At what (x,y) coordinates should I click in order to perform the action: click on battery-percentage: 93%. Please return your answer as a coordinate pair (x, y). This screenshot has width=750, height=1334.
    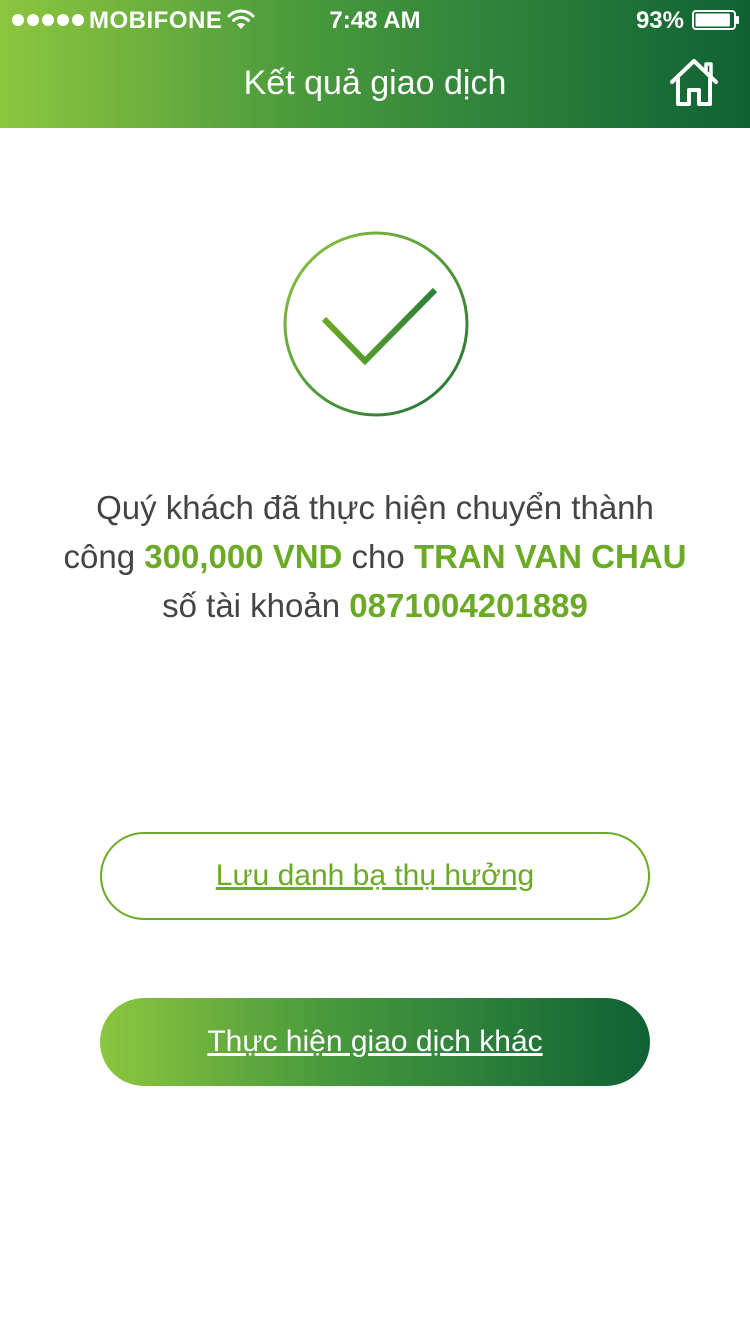
    Looking at the image, I should click on (659, 20).